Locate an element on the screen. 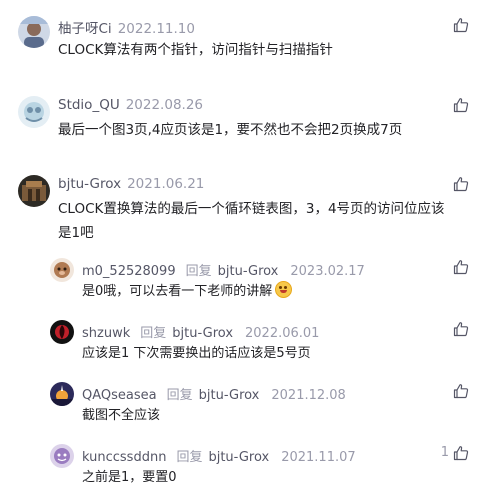 The width and height of the screenshot is (487, 495). comment-meta: Stdio_QU 2022.08.26 is located at coordinates (130, 105).